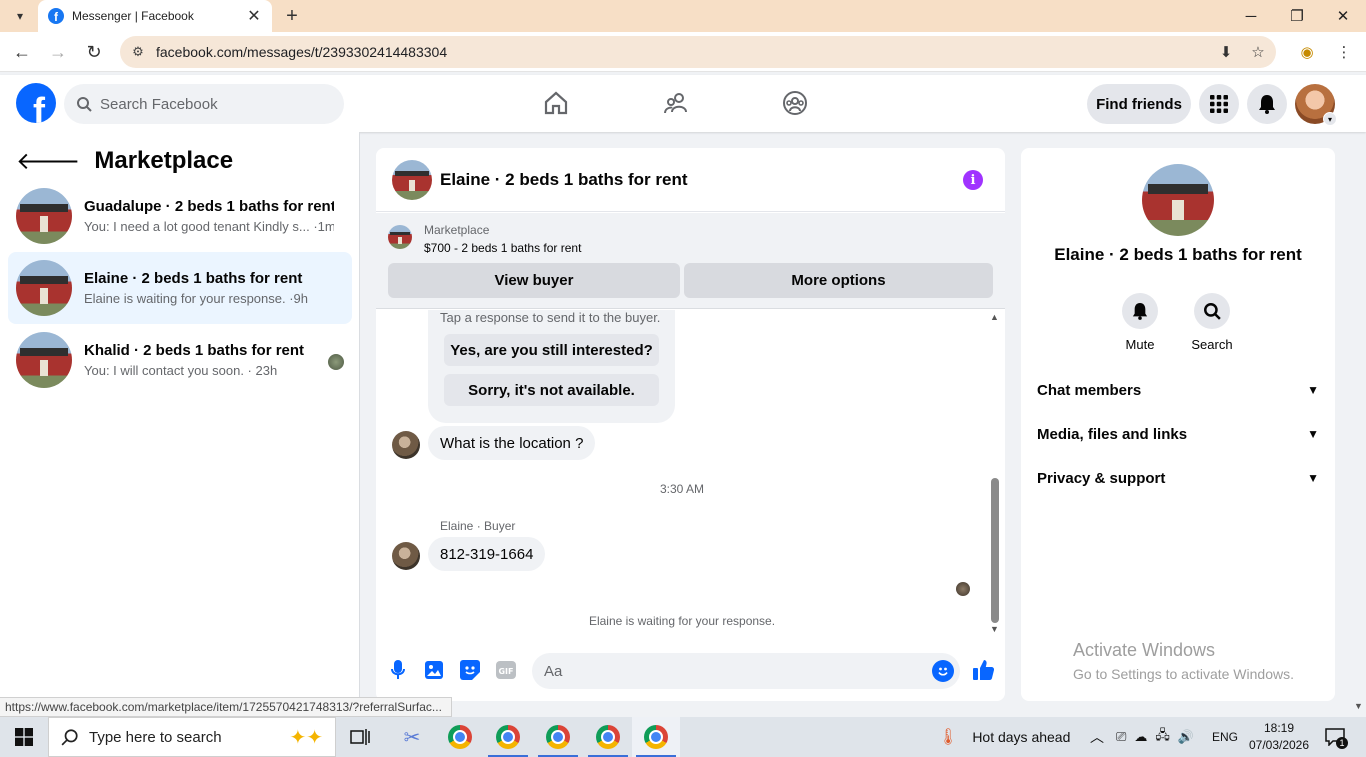 This screenshot has height=757, width=1366. Describe the element at coordinates (556, 103) in the screenshot. I see `home-icon` at that location.